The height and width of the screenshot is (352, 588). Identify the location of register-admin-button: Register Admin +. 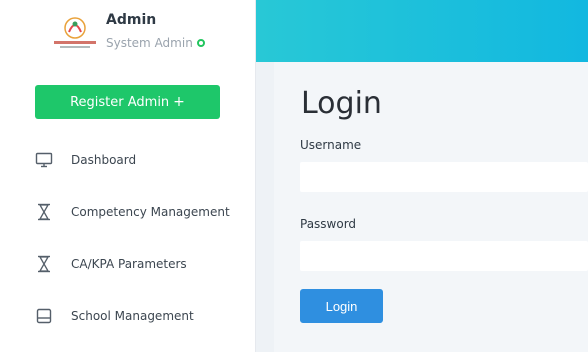
(127, 102).